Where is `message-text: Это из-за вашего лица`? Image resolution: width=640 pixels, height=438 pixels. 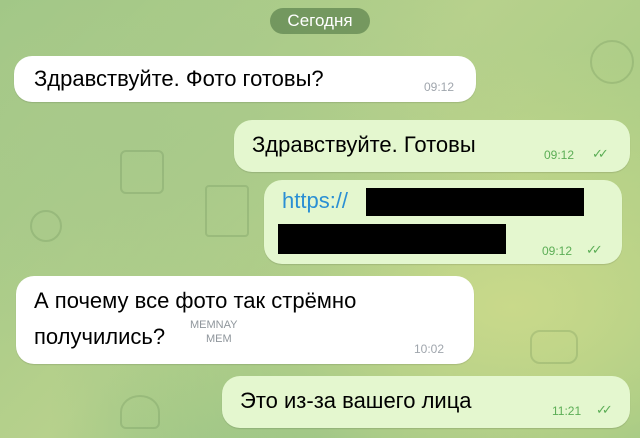
message-text: Это из-за вашего лица is located at coordinates (356, 400).